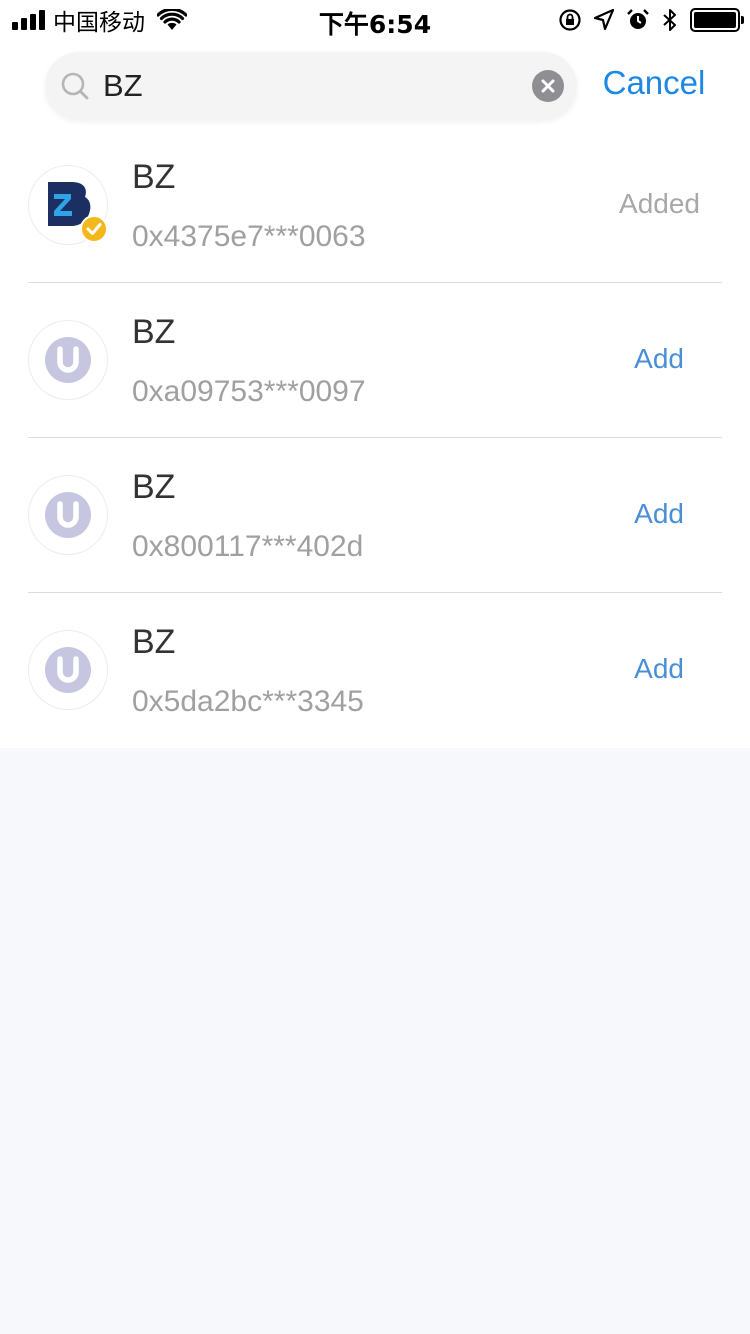 This screenshot has height=1334, width=750. Describe the element at coordinates (375, 515) in the screenshot. I see `token-row: BZ 0x800117***402d Add` at that location.